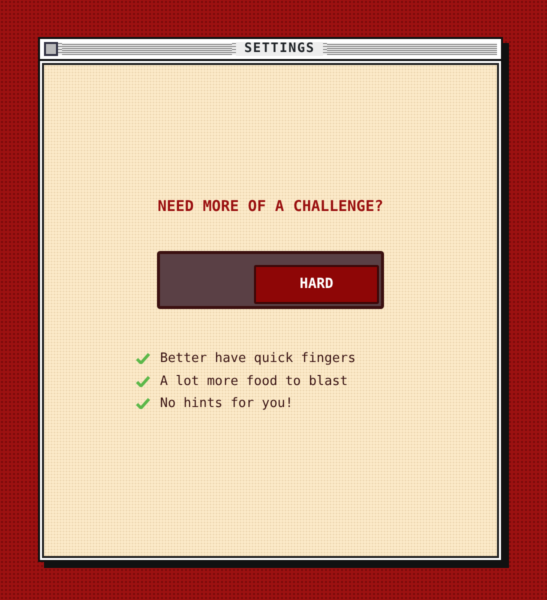  What do you see at coordinates (51, 49) in the screenshot?
I see `close-box` at bounding box center [51, 49].